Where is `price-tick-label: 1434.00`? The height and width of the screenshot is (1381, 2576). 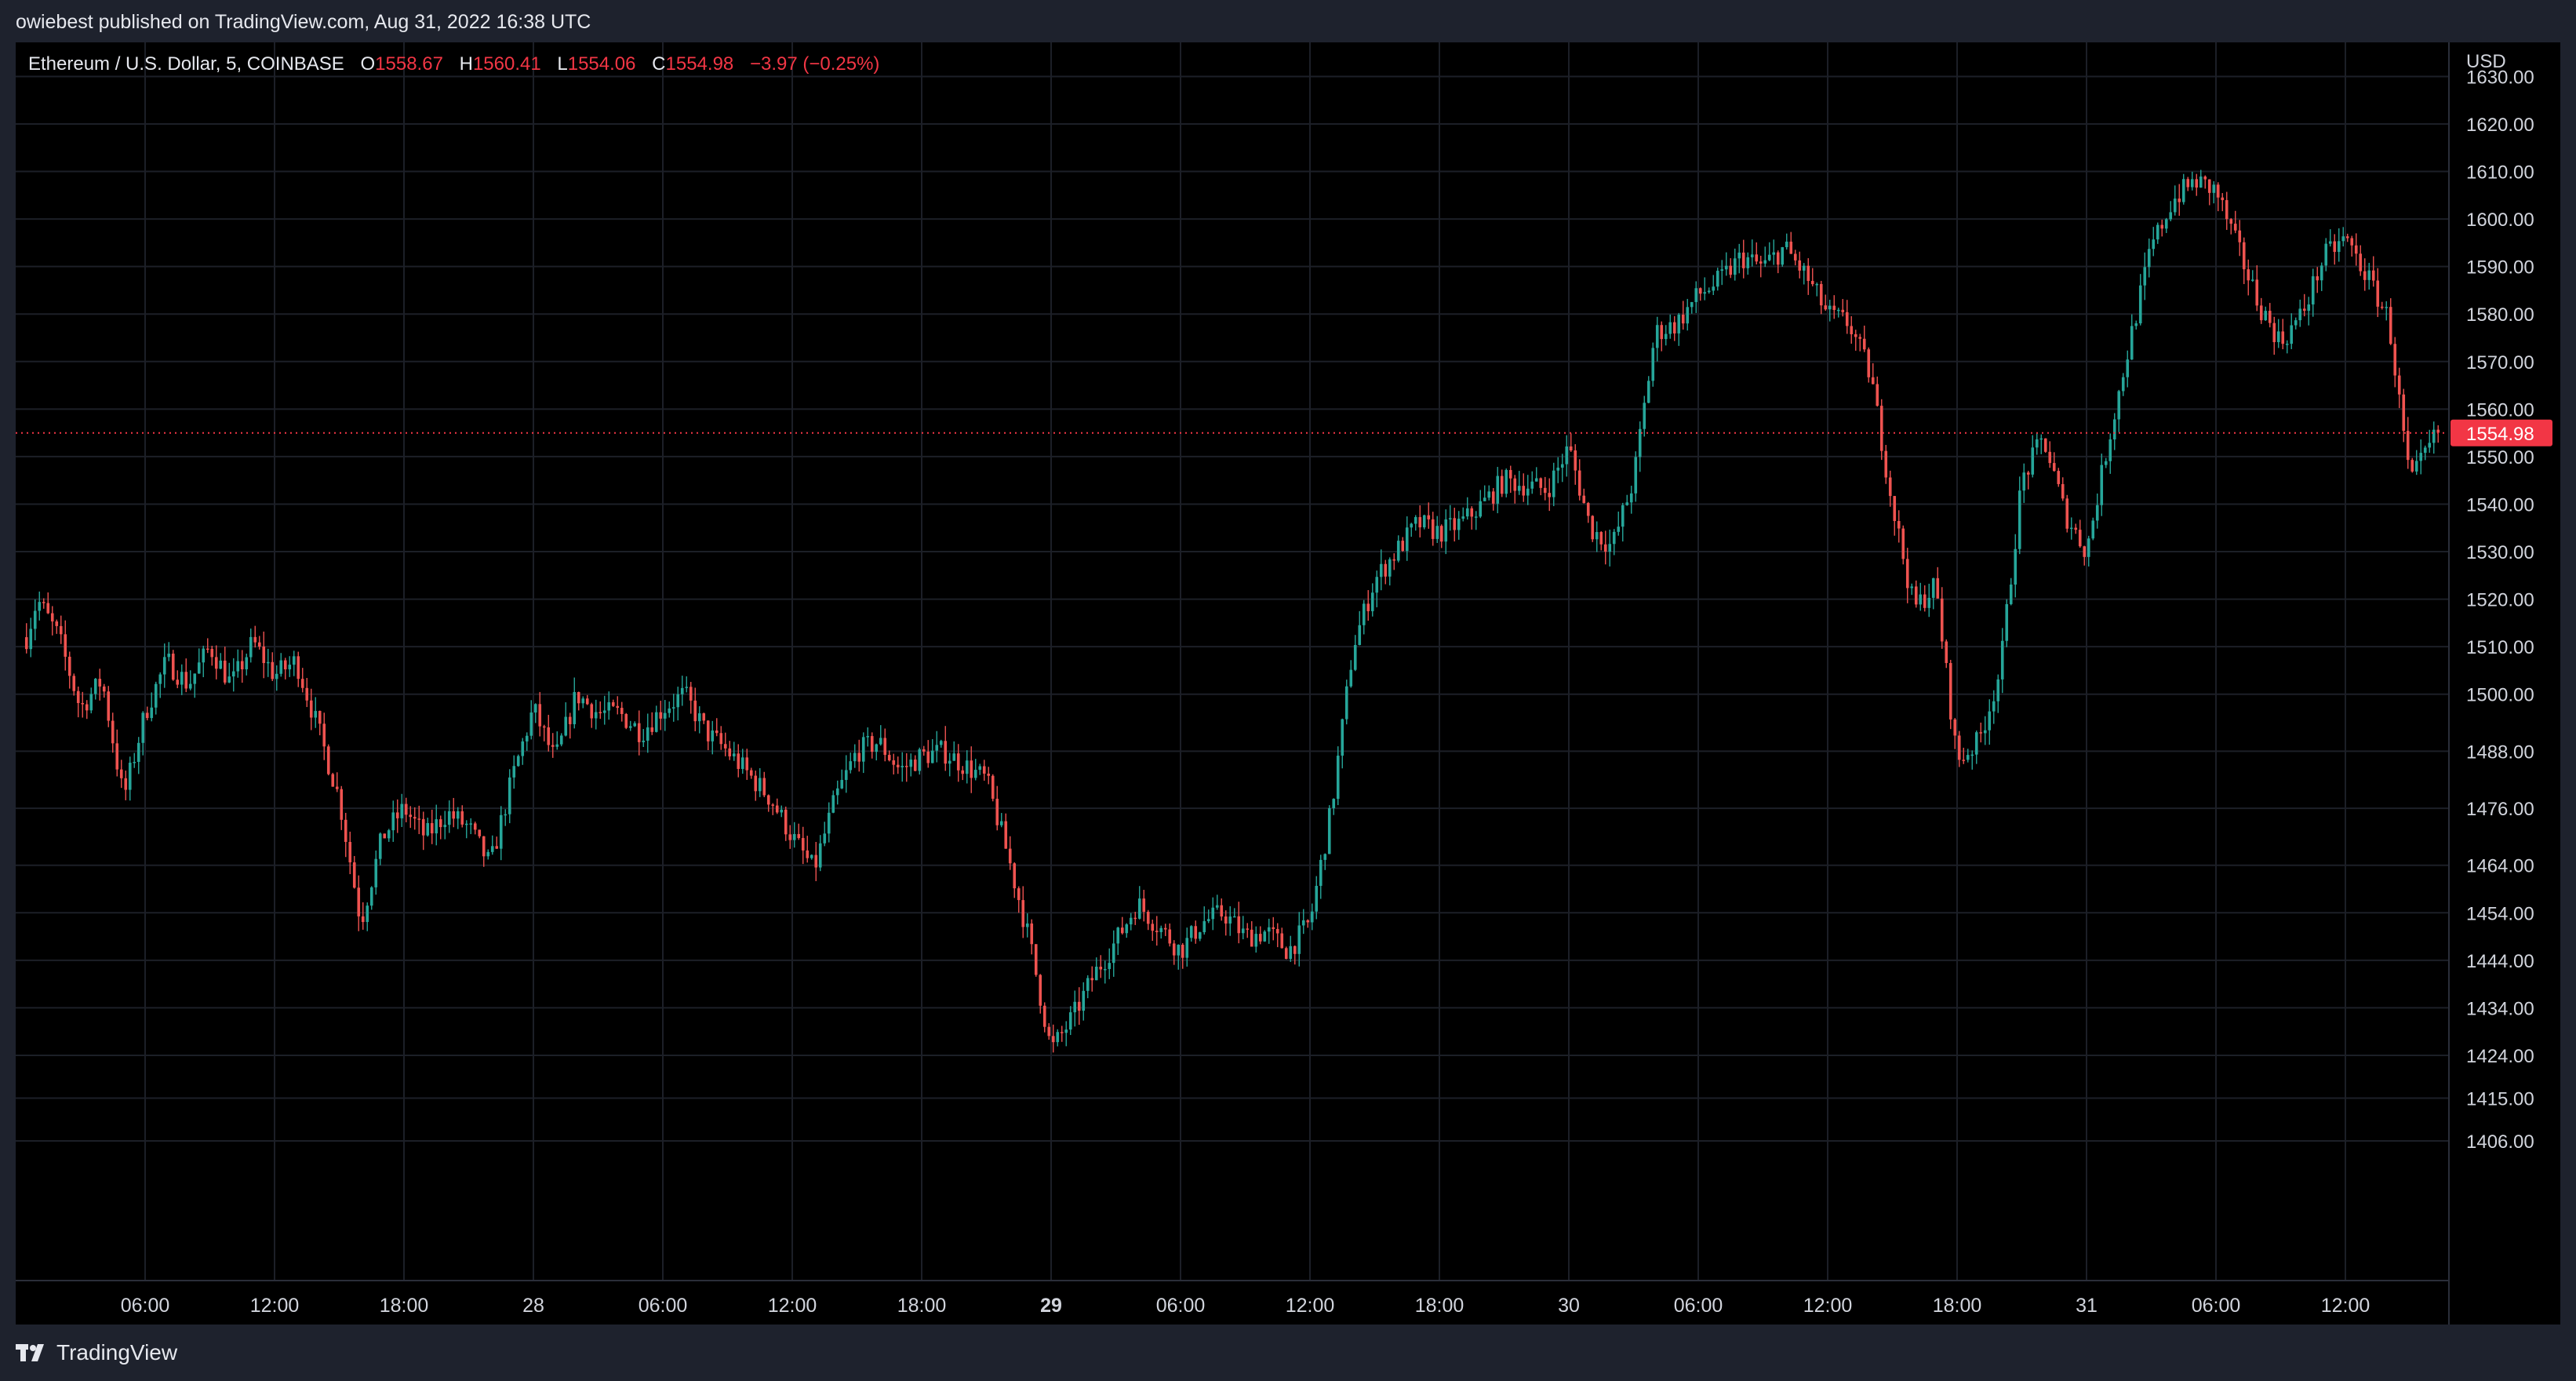 price-tick-label: 1434.00 is located at coordinates (2500, 1008).